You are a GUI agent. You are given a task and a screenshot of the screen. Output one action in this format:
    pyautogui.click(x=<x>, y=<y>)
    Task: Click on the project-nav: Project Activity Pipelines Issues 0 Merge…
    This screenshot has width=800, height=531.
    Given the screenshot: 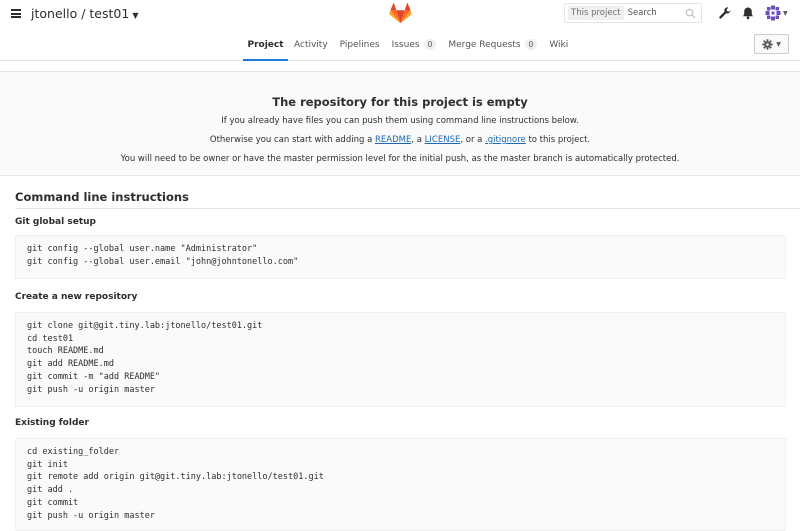 What is the action you would take?
    pyautogui.click(x=400, y=44)
    